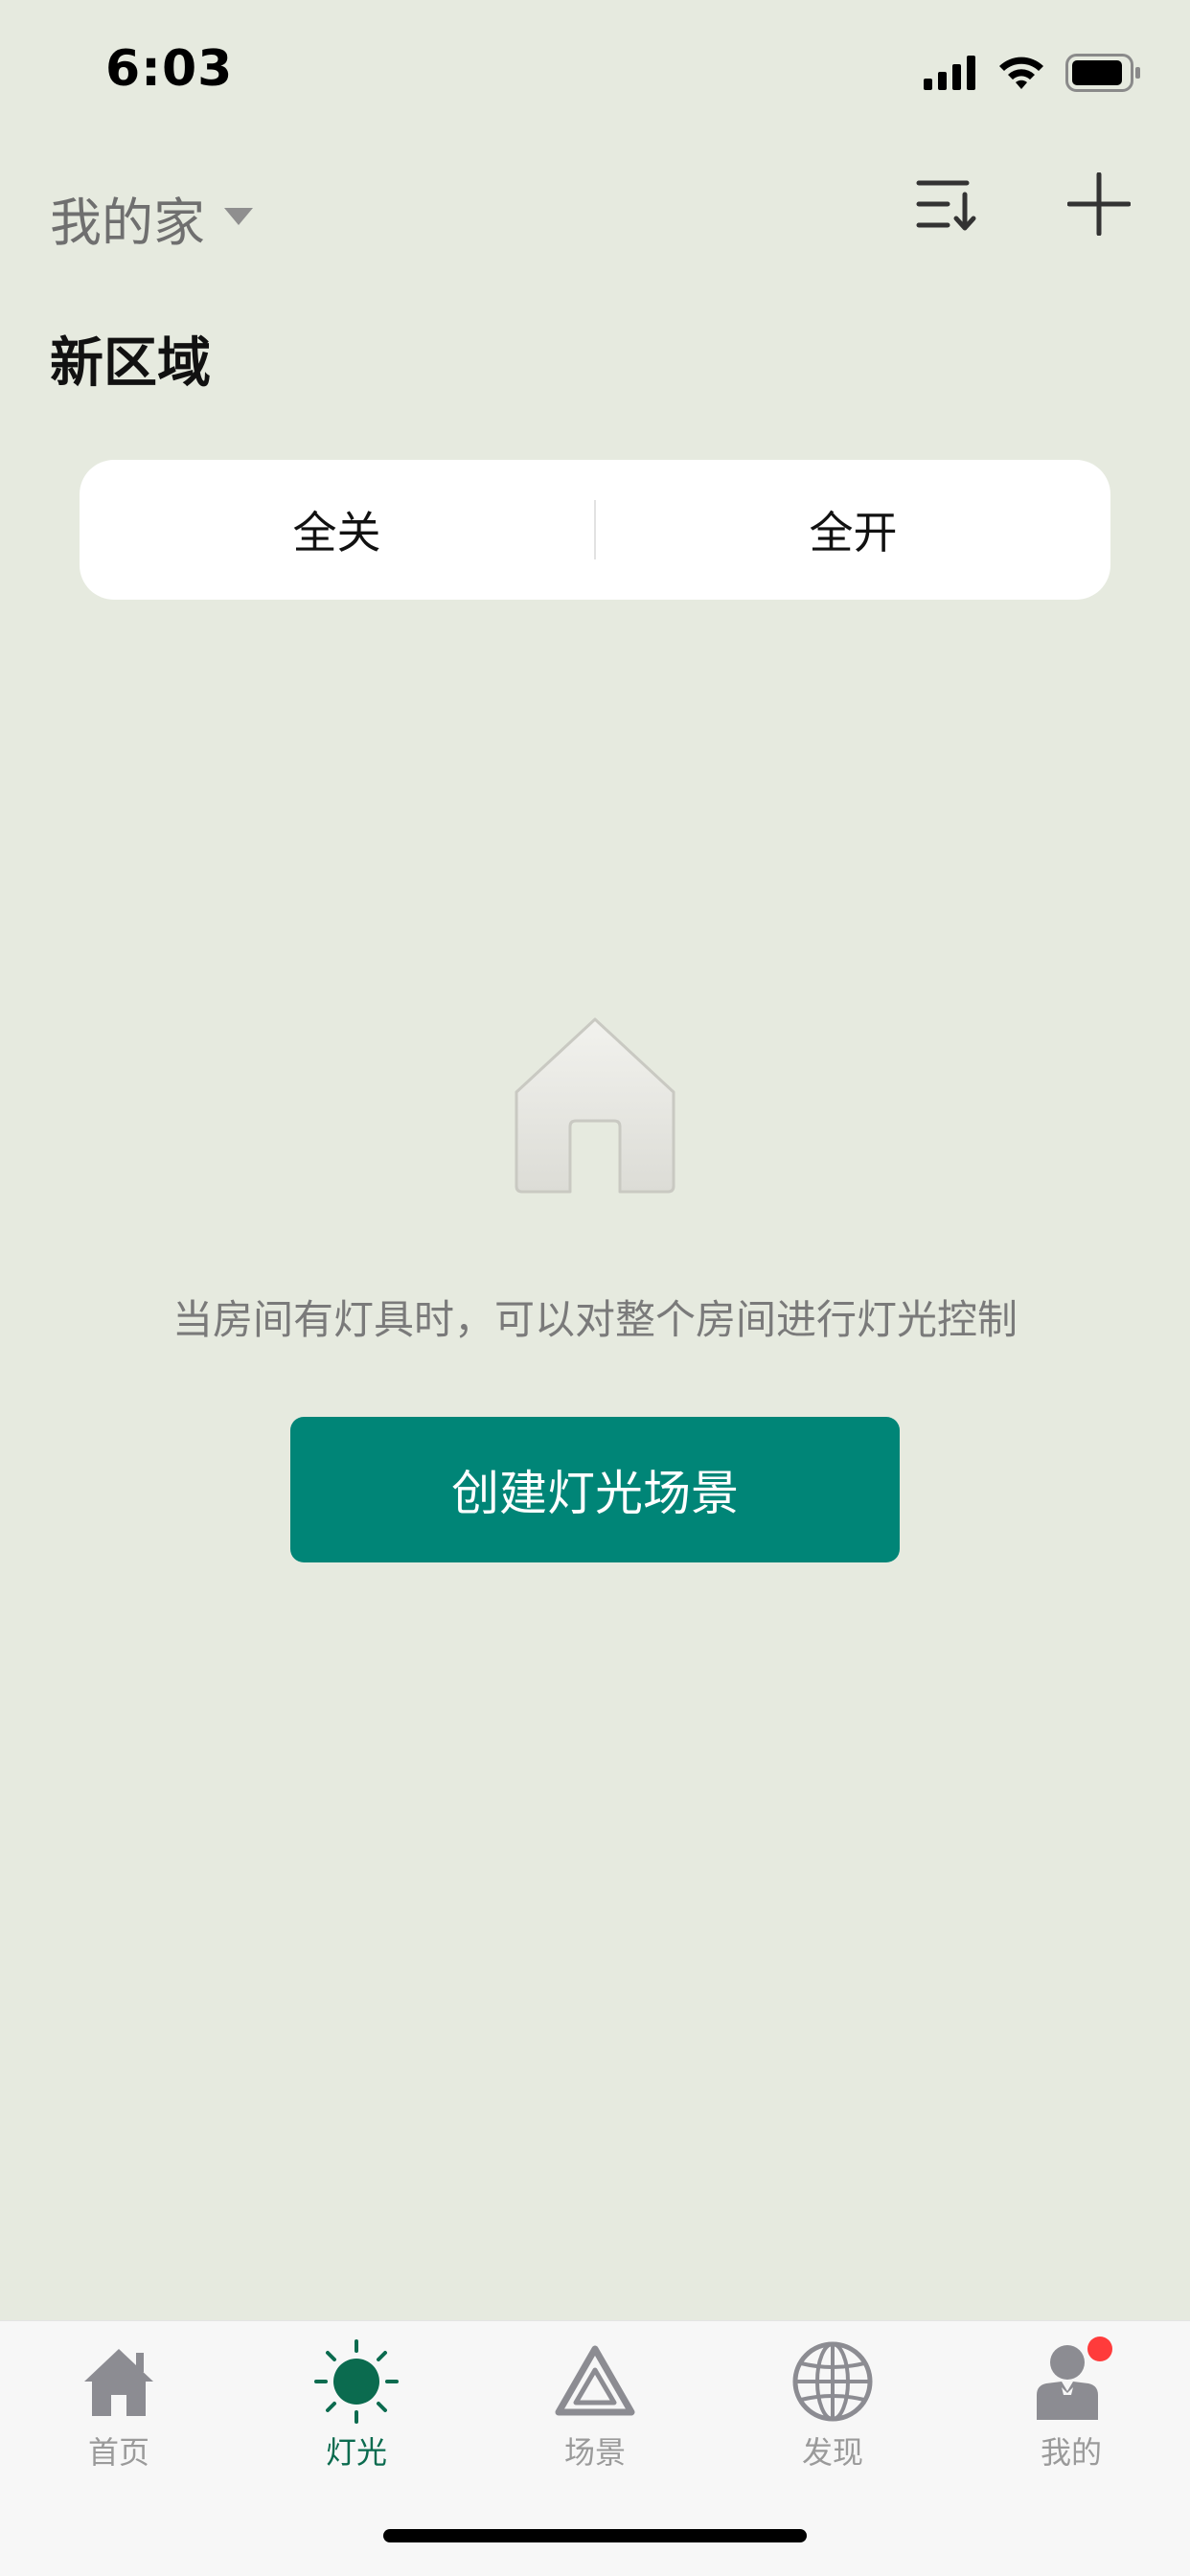 This screenshot has height=2576, width=1190. What do you see at coordinates (119, 2381) in the screenshot?
I see `home-icon` at bounding box center [119, 2381].